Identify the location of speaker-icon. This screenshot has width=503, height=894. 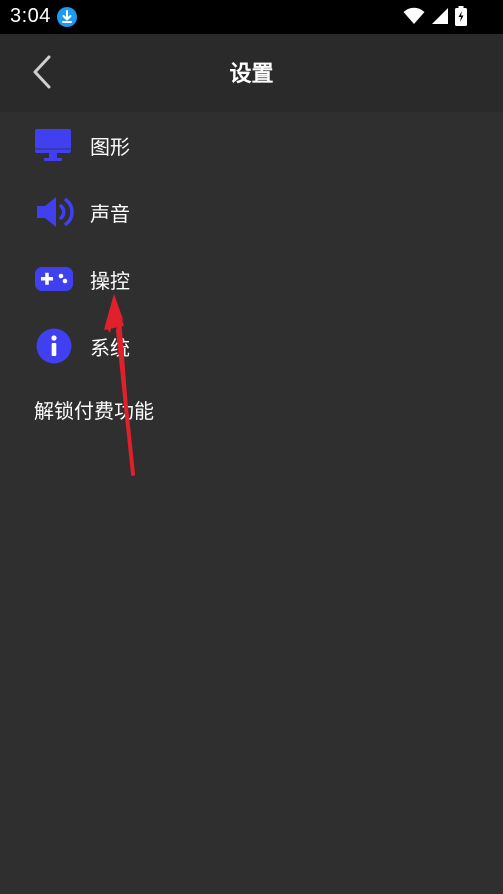
(56, 212).